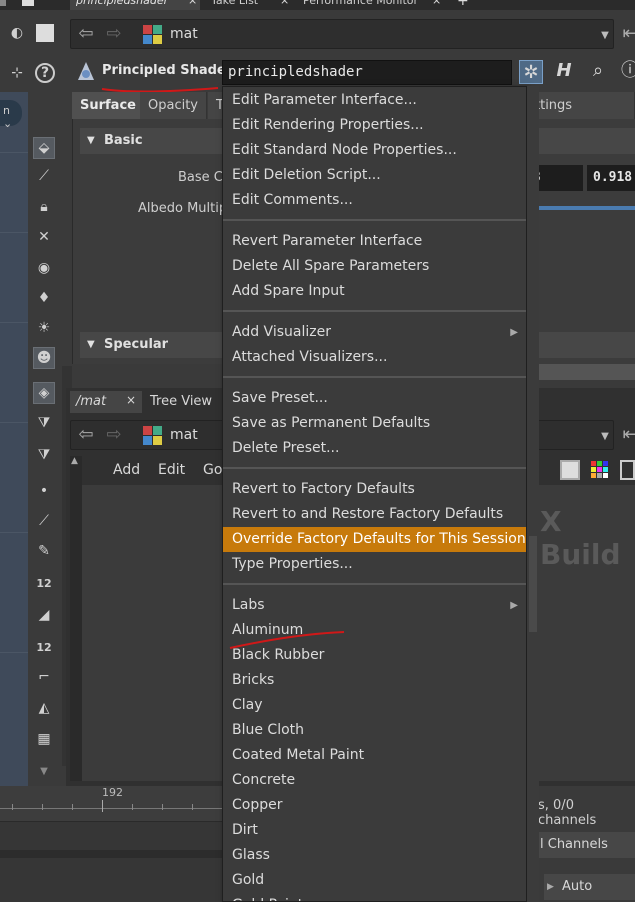  I want to click on help-icon: ?, so click(45, 73).